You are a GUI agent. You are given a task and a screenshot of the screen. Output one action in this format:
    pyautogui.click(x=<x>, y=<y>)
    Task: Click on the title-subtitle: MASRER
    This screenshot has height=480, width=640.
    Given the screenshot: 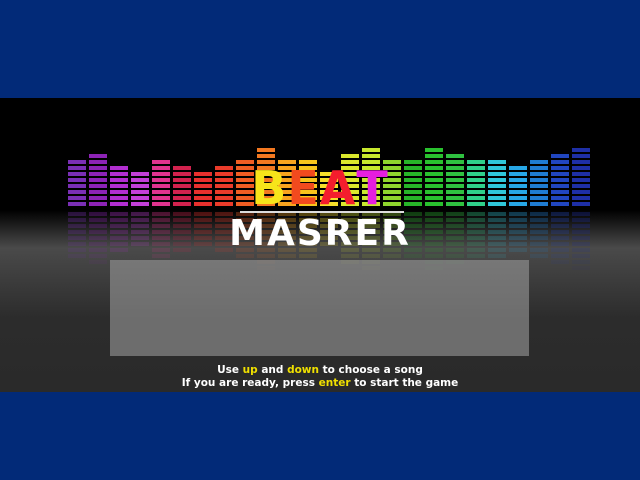 What is the action you would take?
    pyautogui.click(x=320, y=233)
    